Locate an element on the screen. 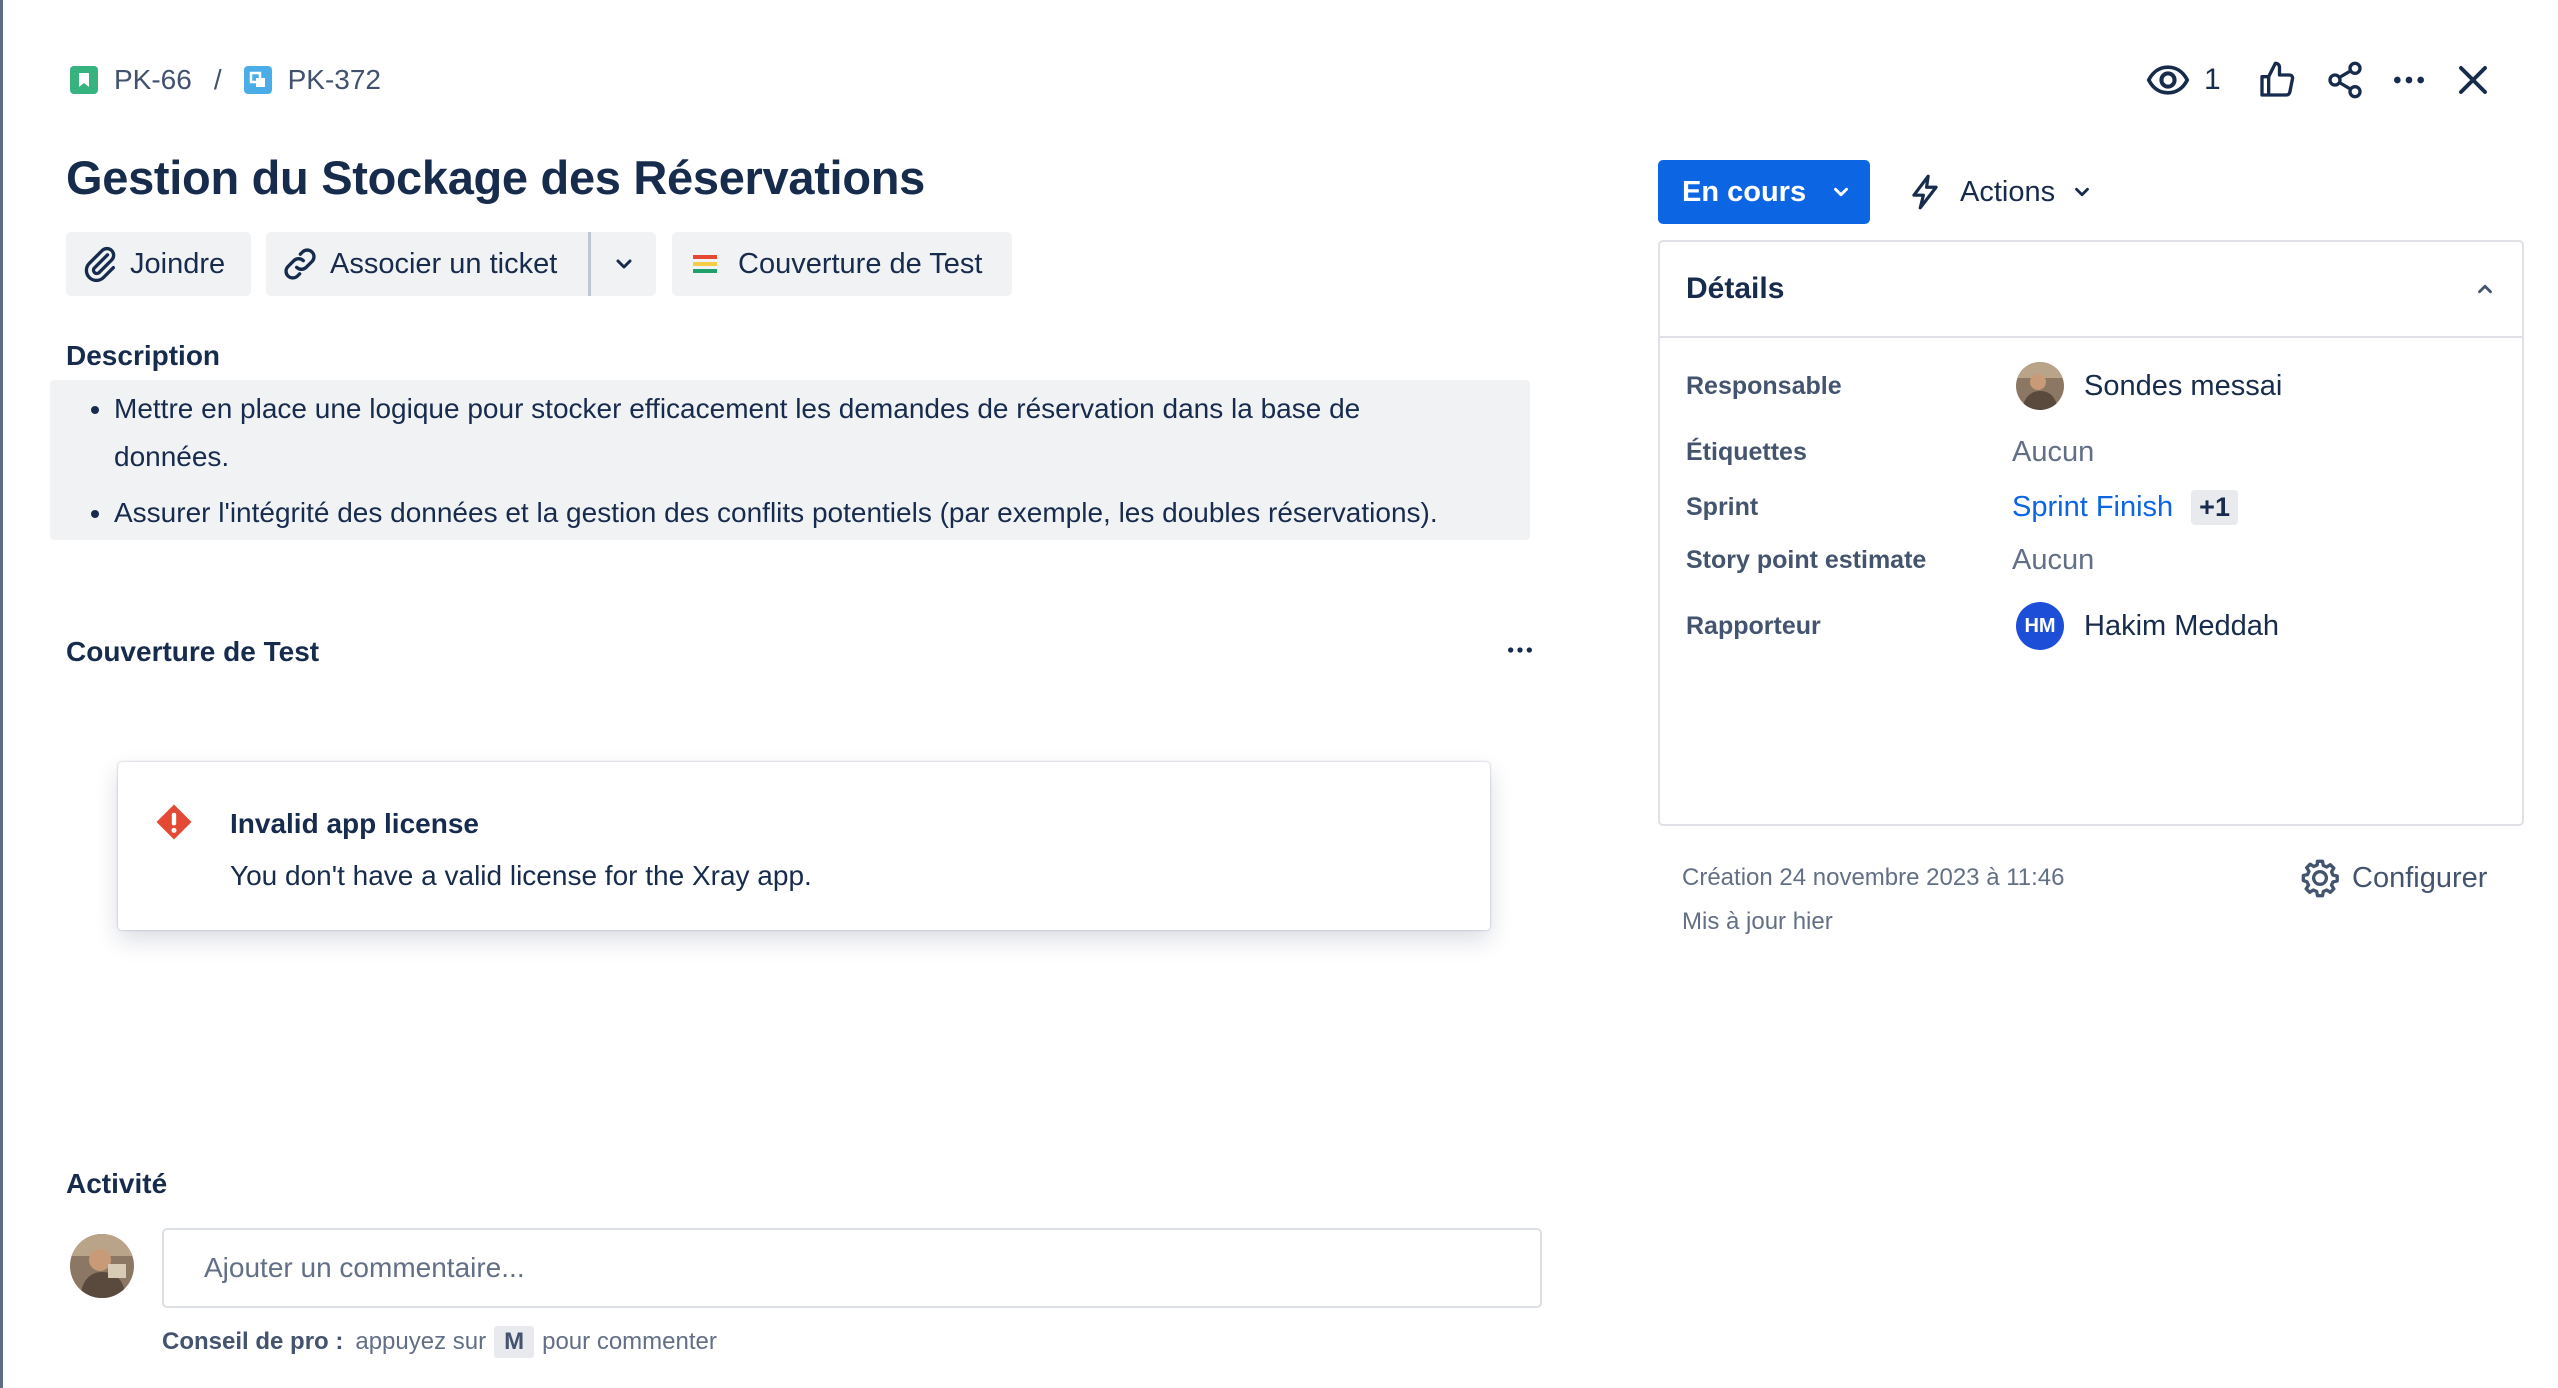 The height and width of the screenshot is (1388, 2558). sprint-link: Sprint Finish is located at coordinates (2092, 507).